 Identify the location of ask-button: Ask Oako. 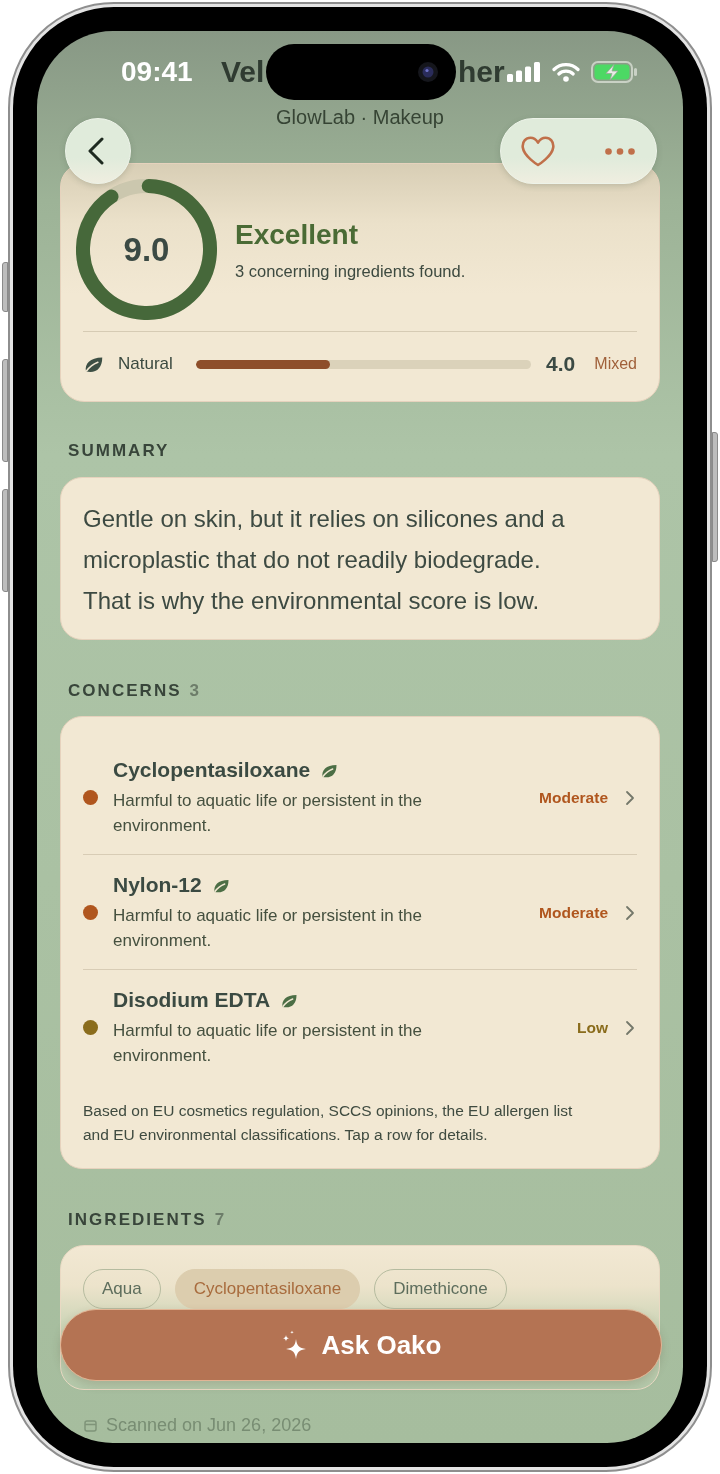
(361, 1345).